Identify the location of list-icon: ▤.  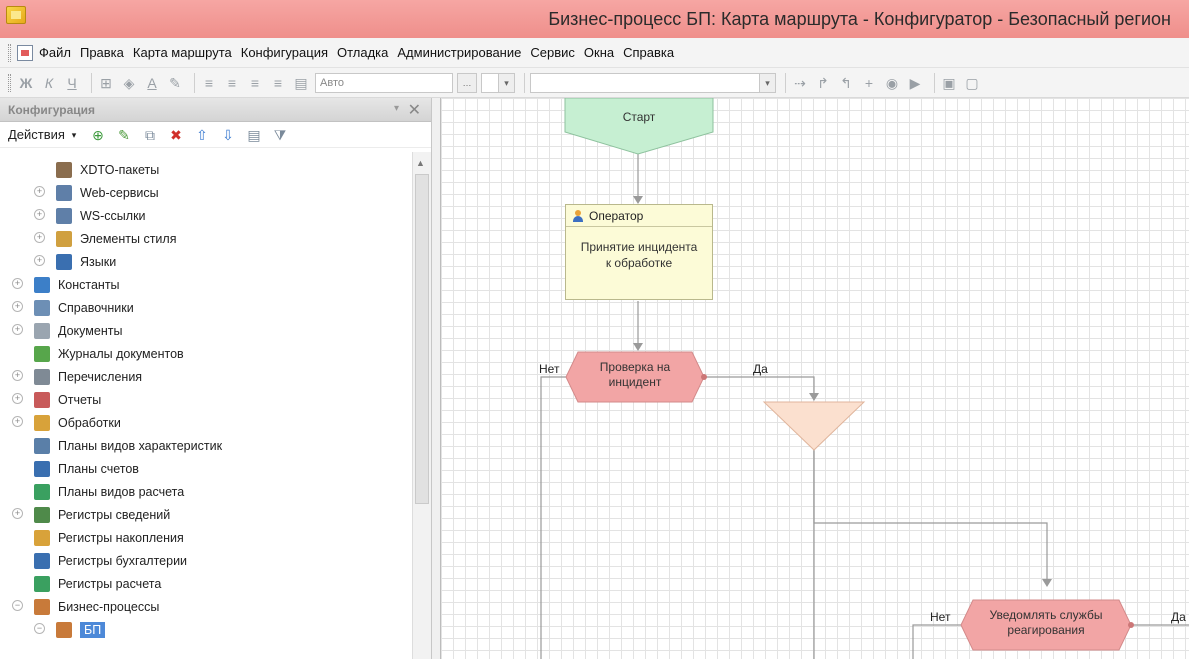
(254, 135).